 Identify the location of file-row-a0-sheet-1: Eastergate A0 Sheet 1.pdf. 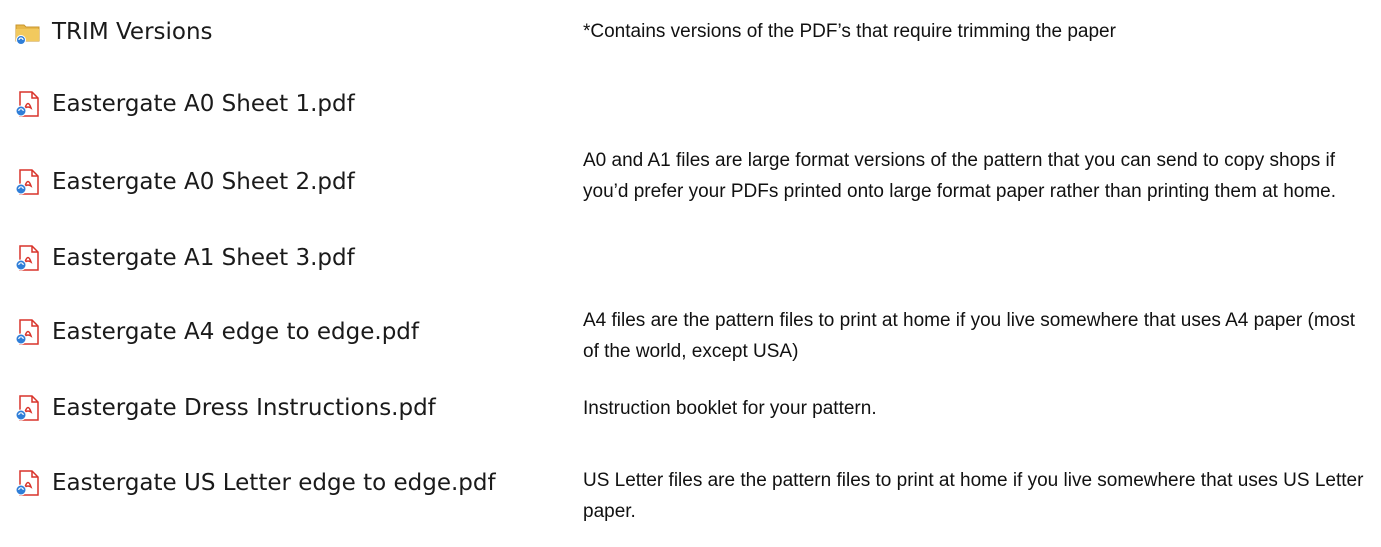
(184, 104).